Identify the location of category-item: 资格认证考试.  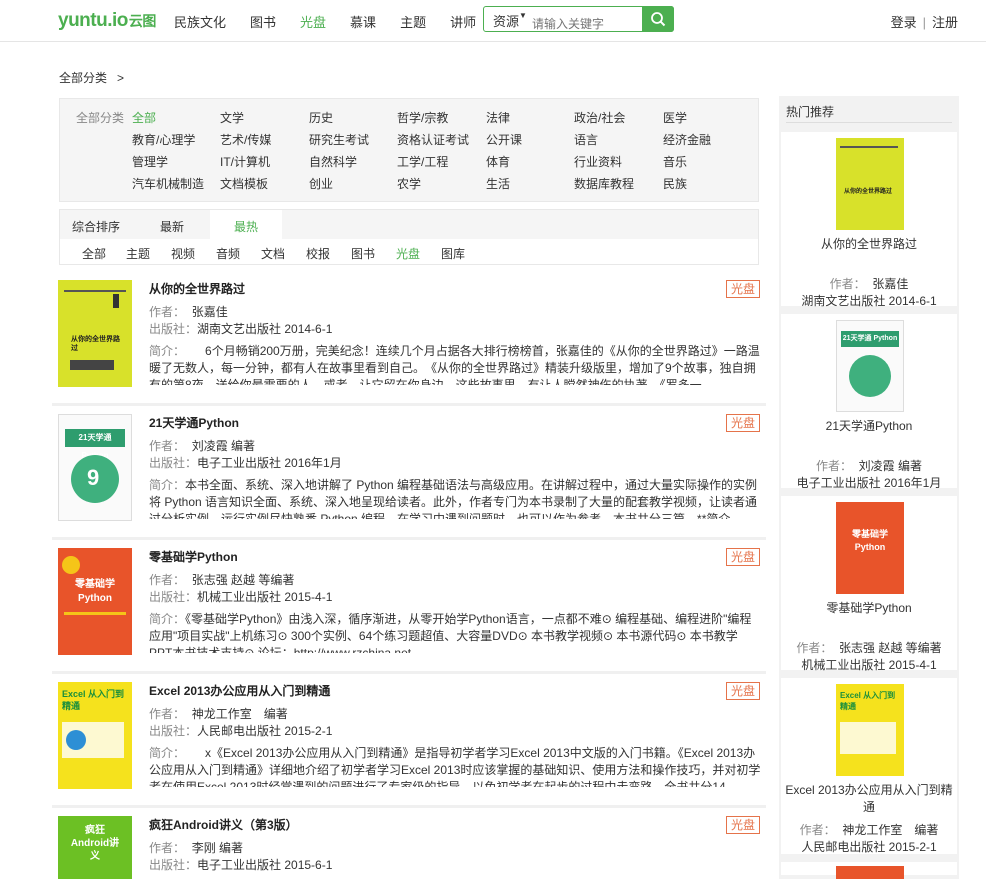
(433, 139).